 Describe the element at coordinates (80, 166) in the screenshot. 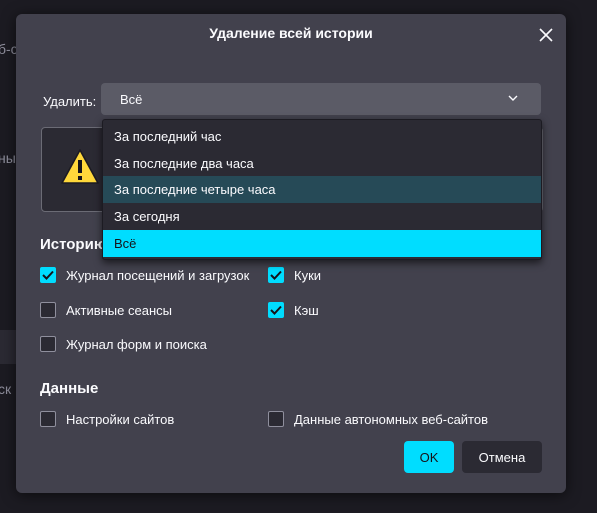

I see `warning-icon` at that location.